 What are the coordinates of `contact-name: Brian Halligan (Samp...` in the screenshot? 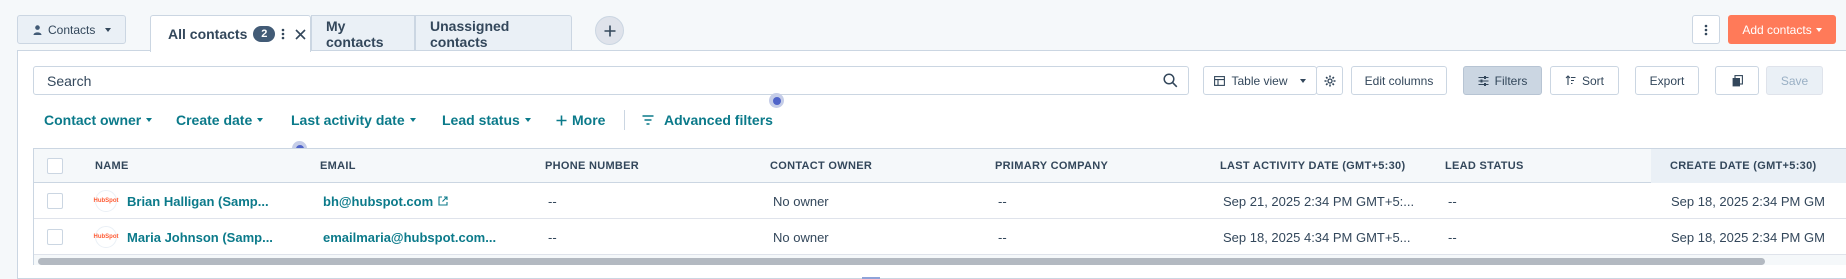 It's located at (198, 201).